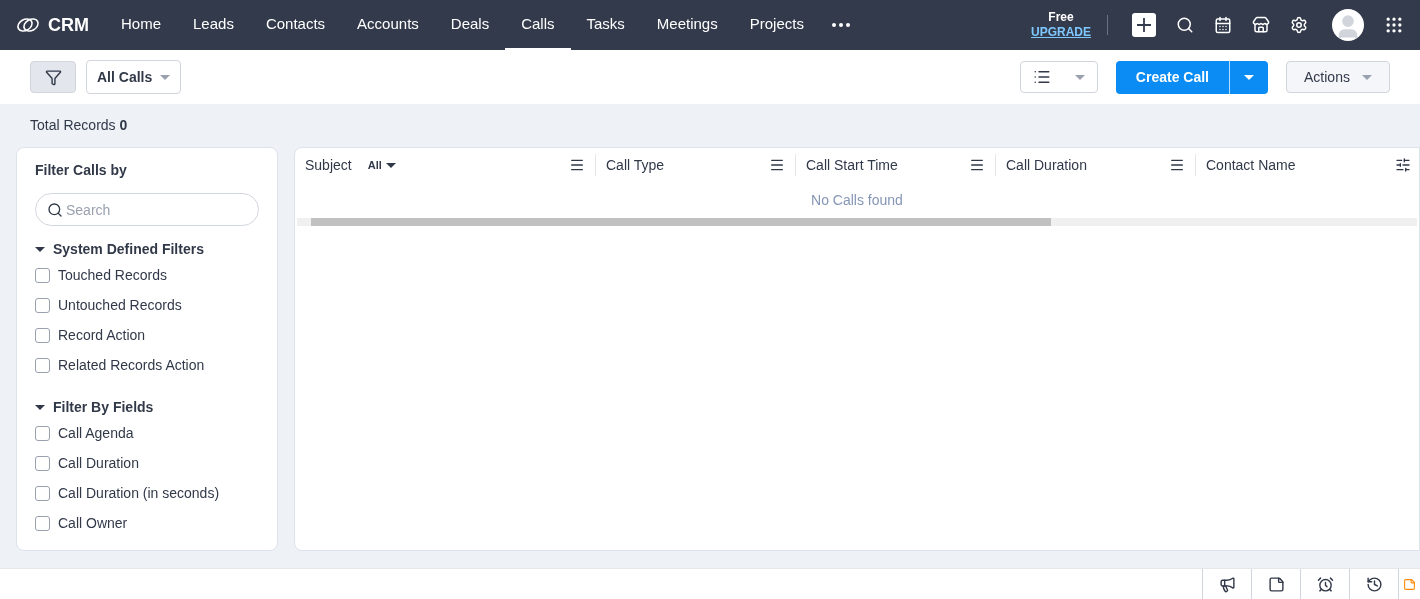 The image size is (1420, 599). I want to click on filter-option-label: Call Duration, so click(98, 463).